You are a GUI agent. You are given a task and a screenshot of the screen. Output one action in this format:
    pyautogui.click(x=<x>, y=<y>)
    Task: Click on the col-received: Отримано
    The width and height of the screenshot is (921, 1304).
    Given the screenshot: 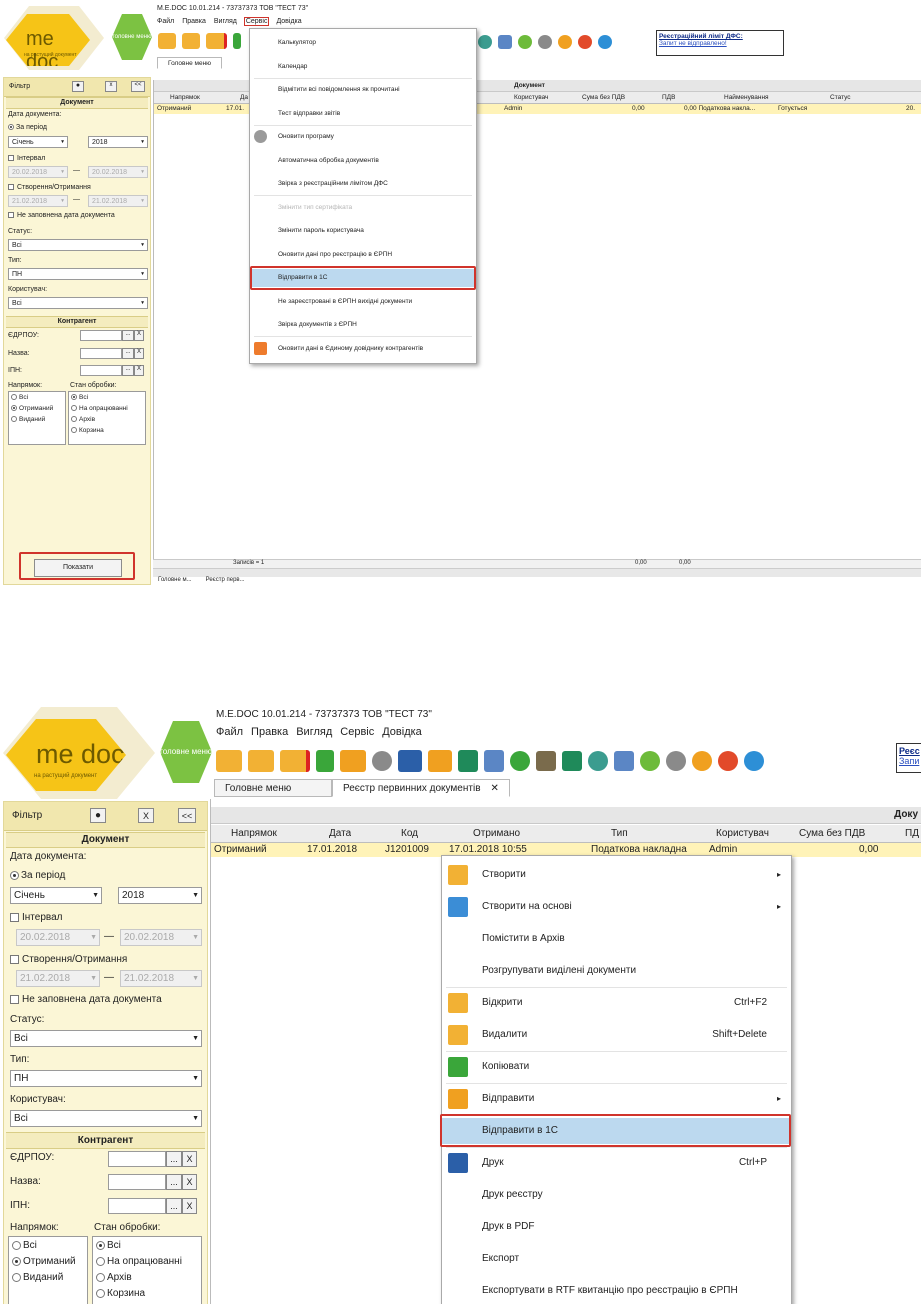 What is the action you would take?
    pyautogui.click(x=496, y=833)
    